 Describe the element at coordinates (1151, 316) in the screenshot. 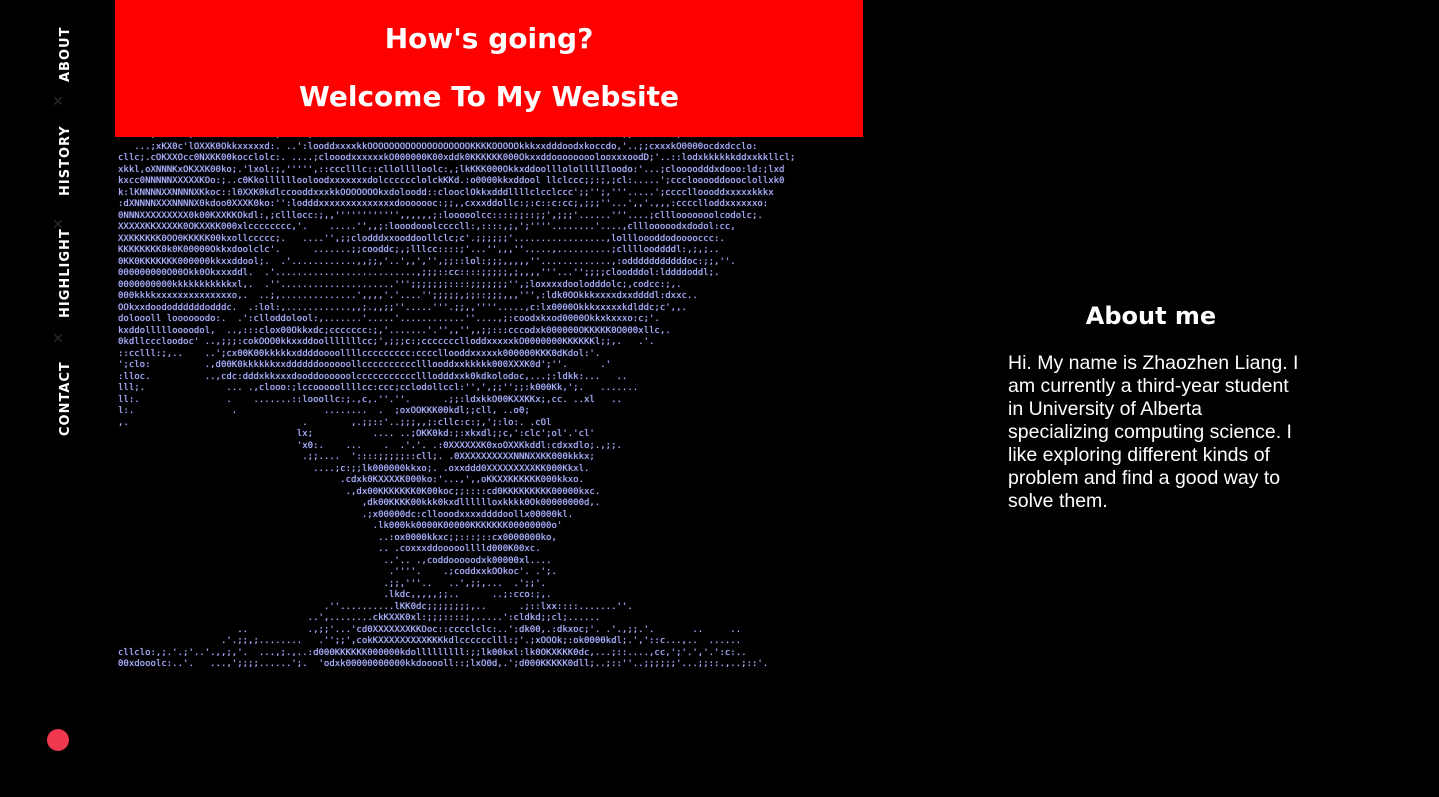

I see `about-title: About me` at that location.